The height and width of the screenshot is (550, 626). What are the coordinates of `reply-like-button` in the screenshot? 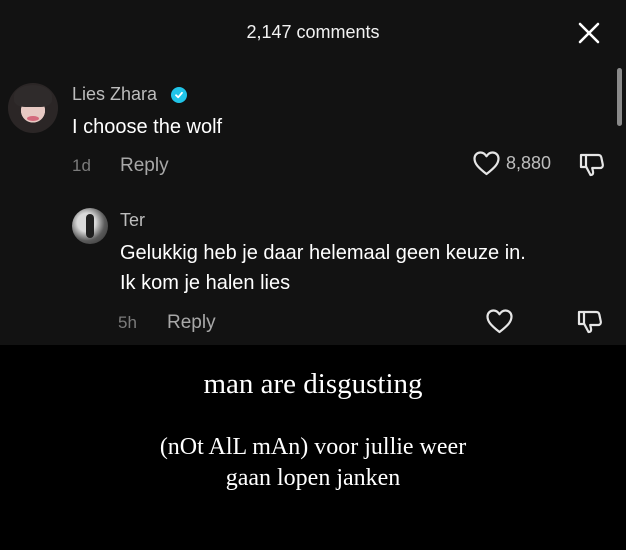 It's located at (499, 321).